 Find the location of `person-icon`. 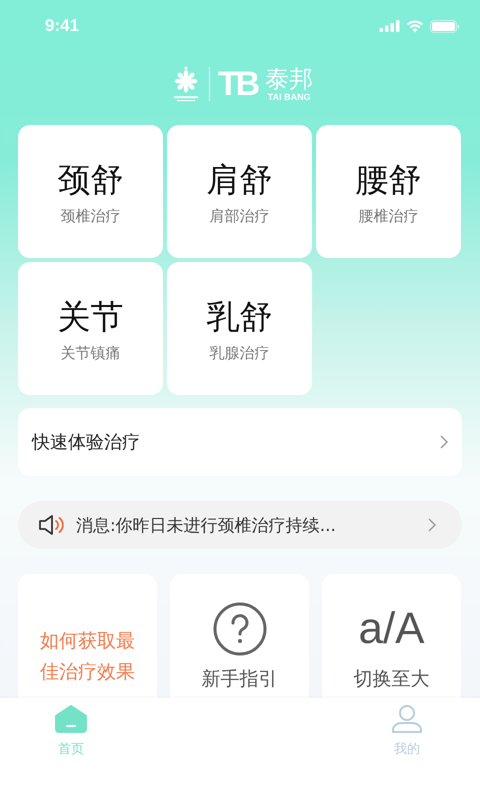

person-icon is located at coordinates (407, 719).